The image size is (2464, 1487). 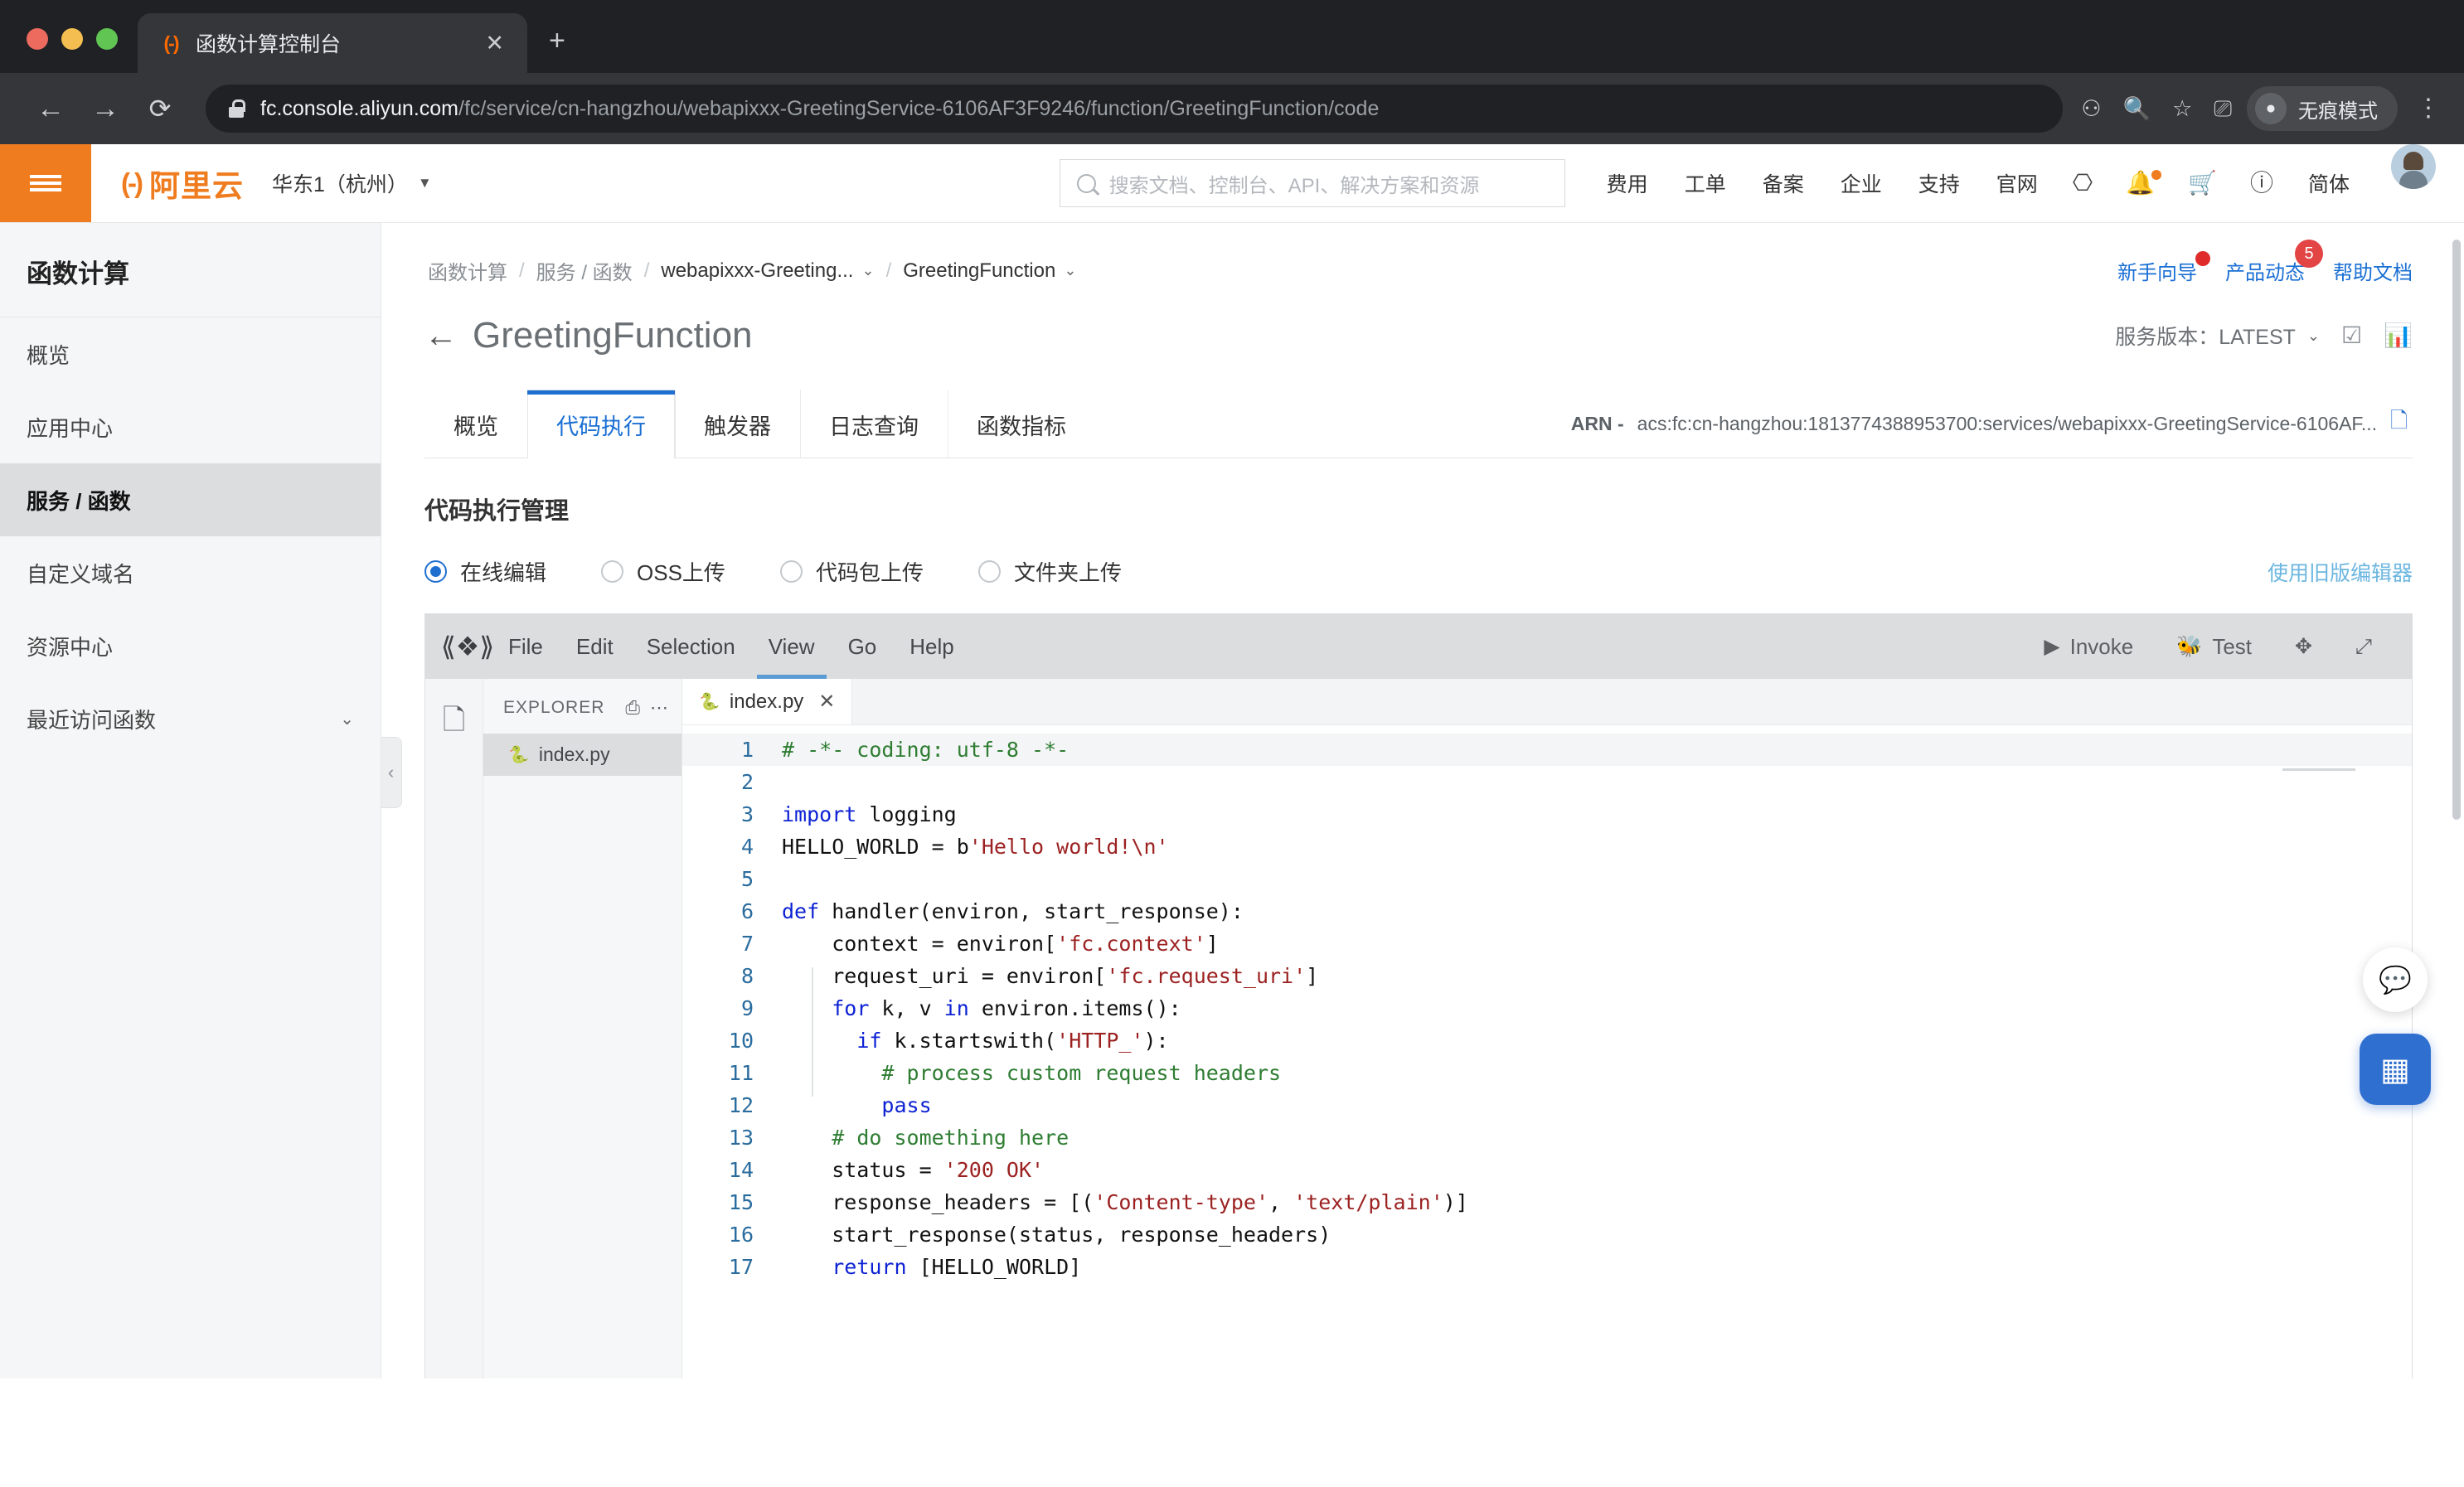 What do you see at coordinates (1783, 183) in the screenshot?
I see `topnav-link-icp: 备案` at bounding box center [1783, 183].